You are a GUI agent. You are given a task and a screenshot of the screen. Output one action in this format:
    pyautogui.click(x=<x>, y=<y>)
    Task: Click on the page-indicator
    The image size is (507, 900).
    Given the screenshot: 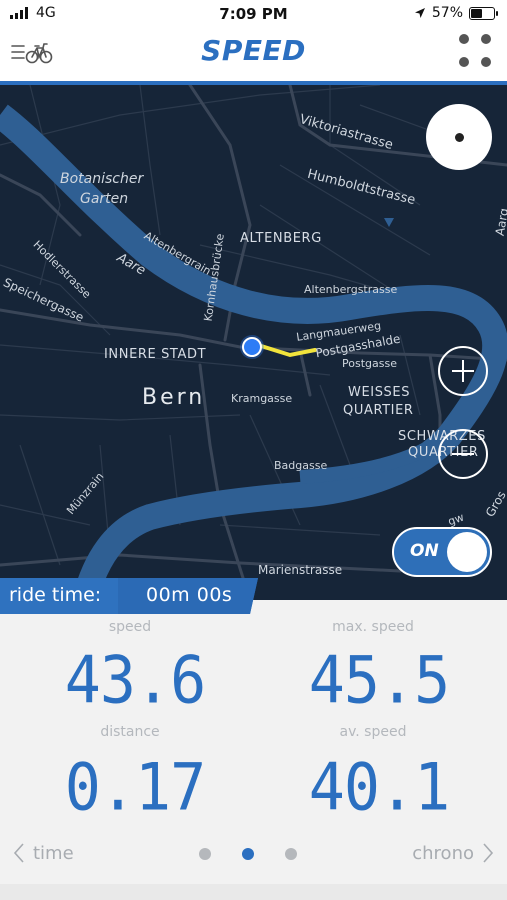 What is the action you would take?
    pyautogui.click(x=248, y=854)
    